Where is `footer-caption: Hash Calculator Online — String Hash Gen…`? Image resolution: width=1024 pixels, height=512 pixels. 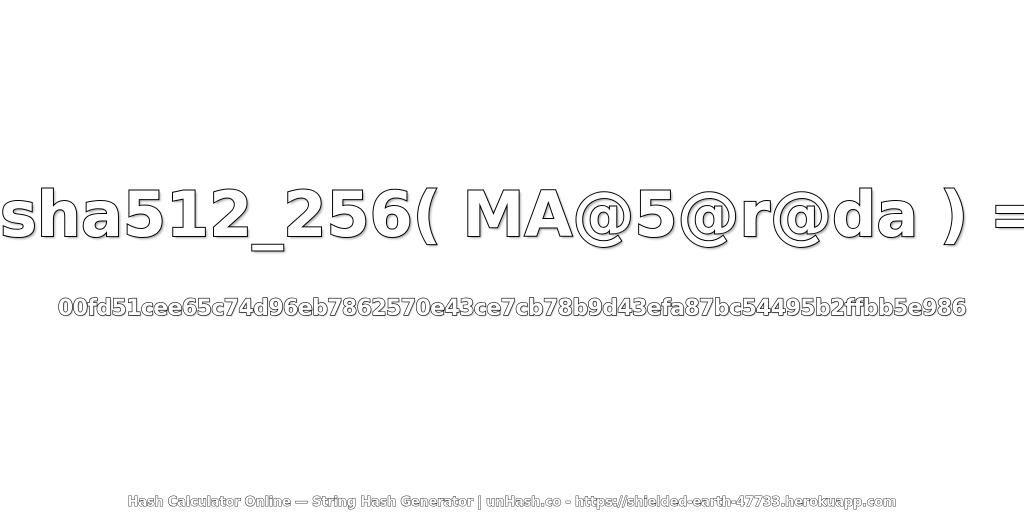
footer-caption: Hash Calculator Online — String Hash Gen… is located at coordinates (512, 502).